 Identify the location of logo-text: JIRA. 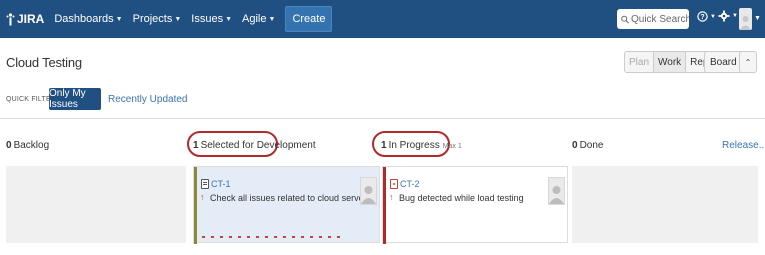
(31, 19).